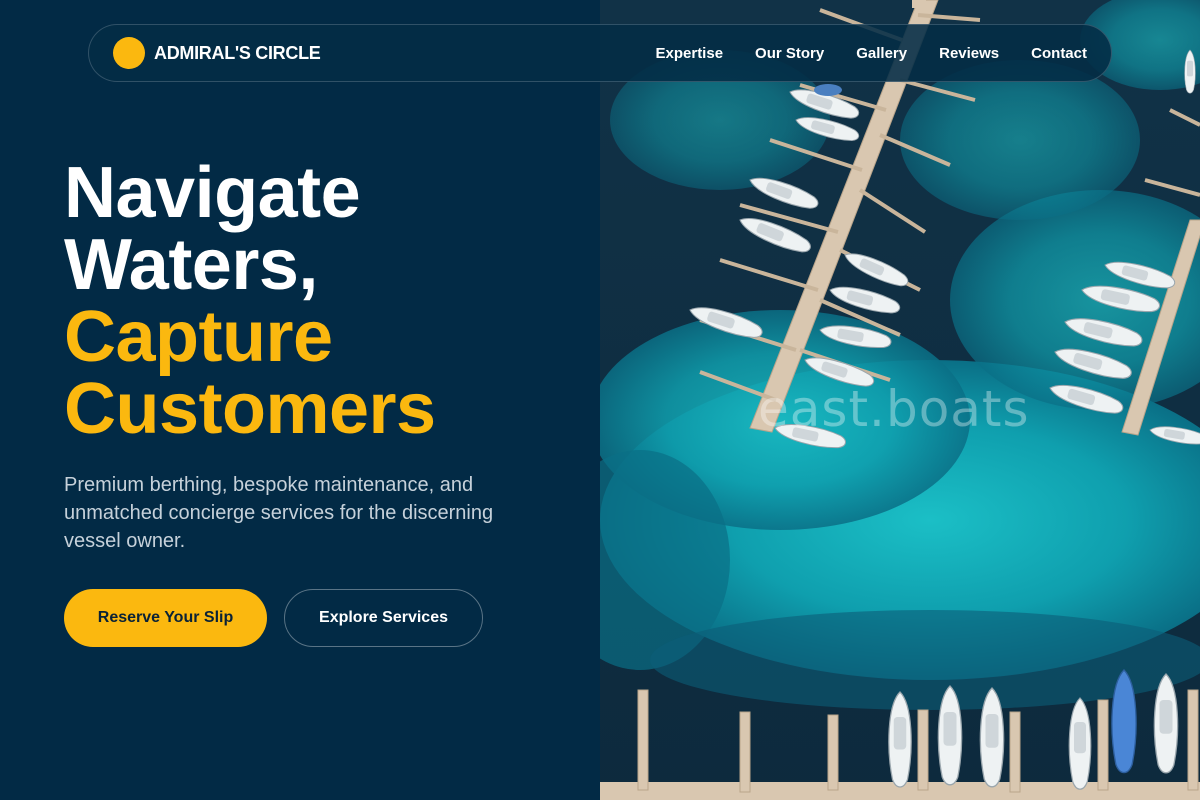  I want to click on nav-link-gallery: Gallery, so click(881, 53).